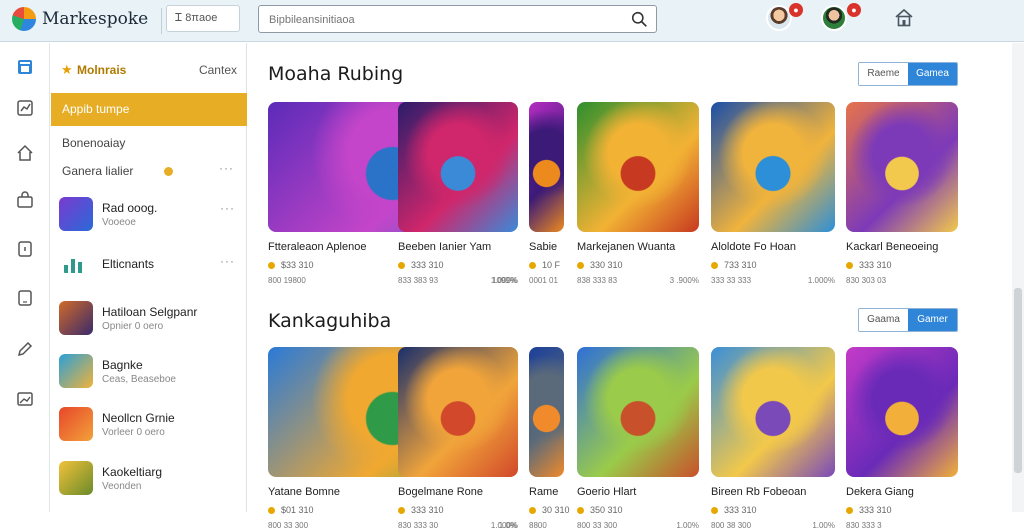 This screenshot has width=1024, height=530. I want to click on rating-percent: 1.00%, so click(823, 525).